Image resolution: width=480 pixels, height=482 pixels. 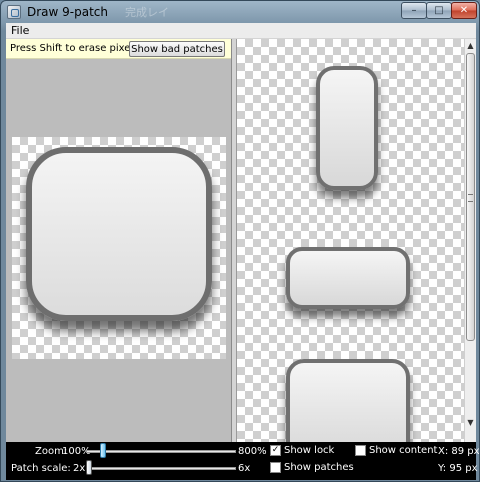 I want to click on scroll-down-icon: ▼, so click(x=470, y=422).